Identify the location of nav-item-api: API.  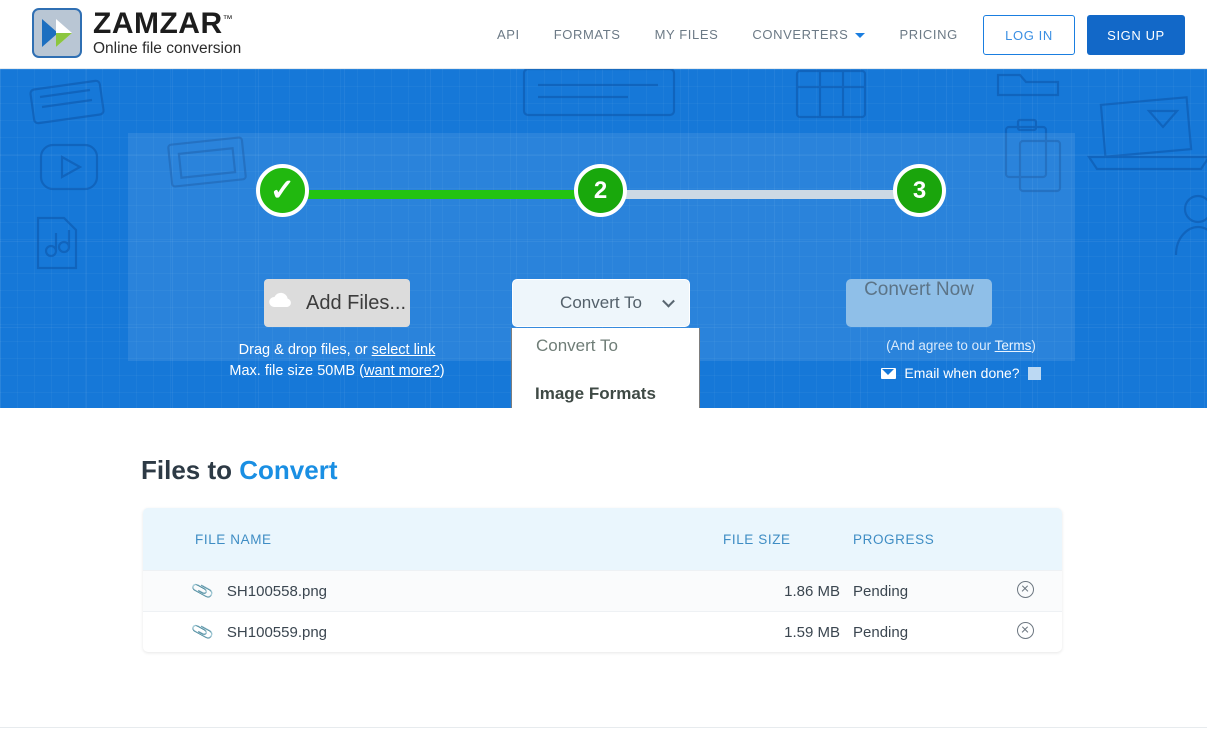
(508, 34).